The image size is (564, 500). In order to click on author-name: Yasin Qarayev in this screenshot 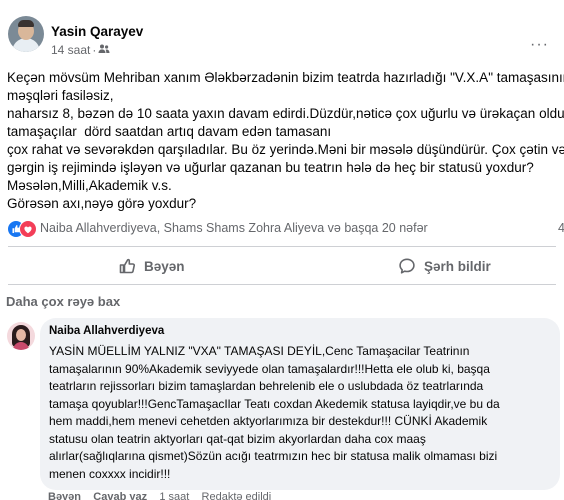, I will do `click(97, 31)`.